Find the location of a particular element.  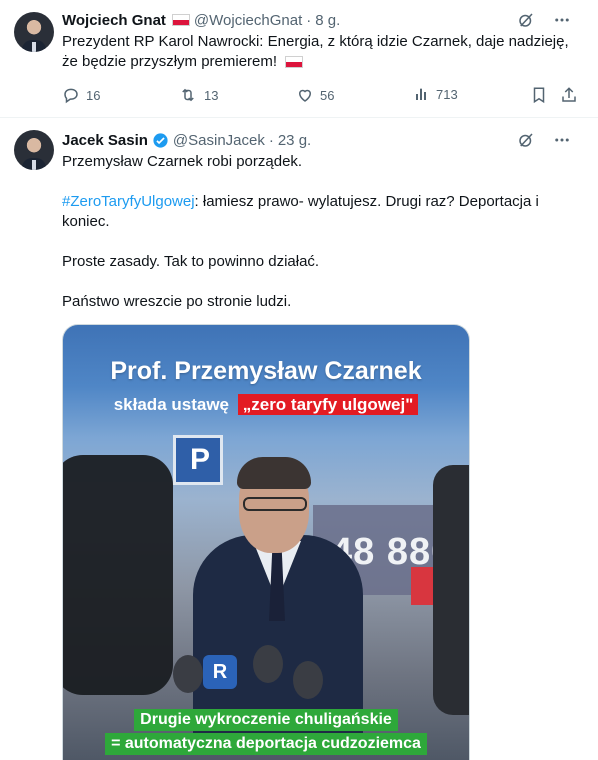

verified-badge-icon is located at coordinates (160, 140).